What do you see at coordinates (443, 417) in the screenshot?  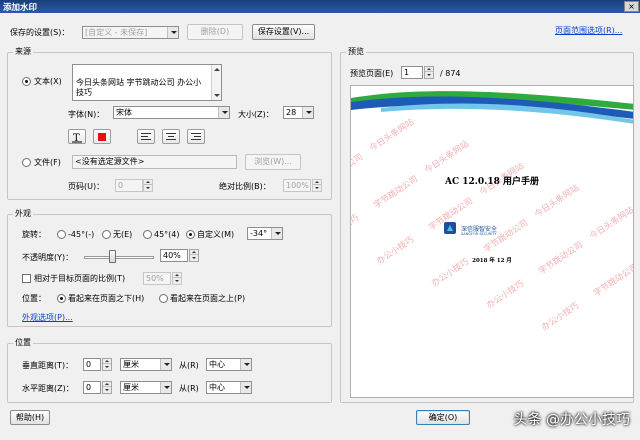 I see `ok-button: 确定(O)` at bounding box center [443, 417].